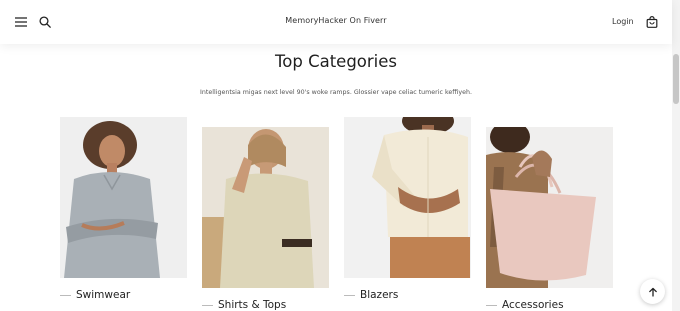  I want to click on category-card-blazers: Blazers, so click(407, 209).